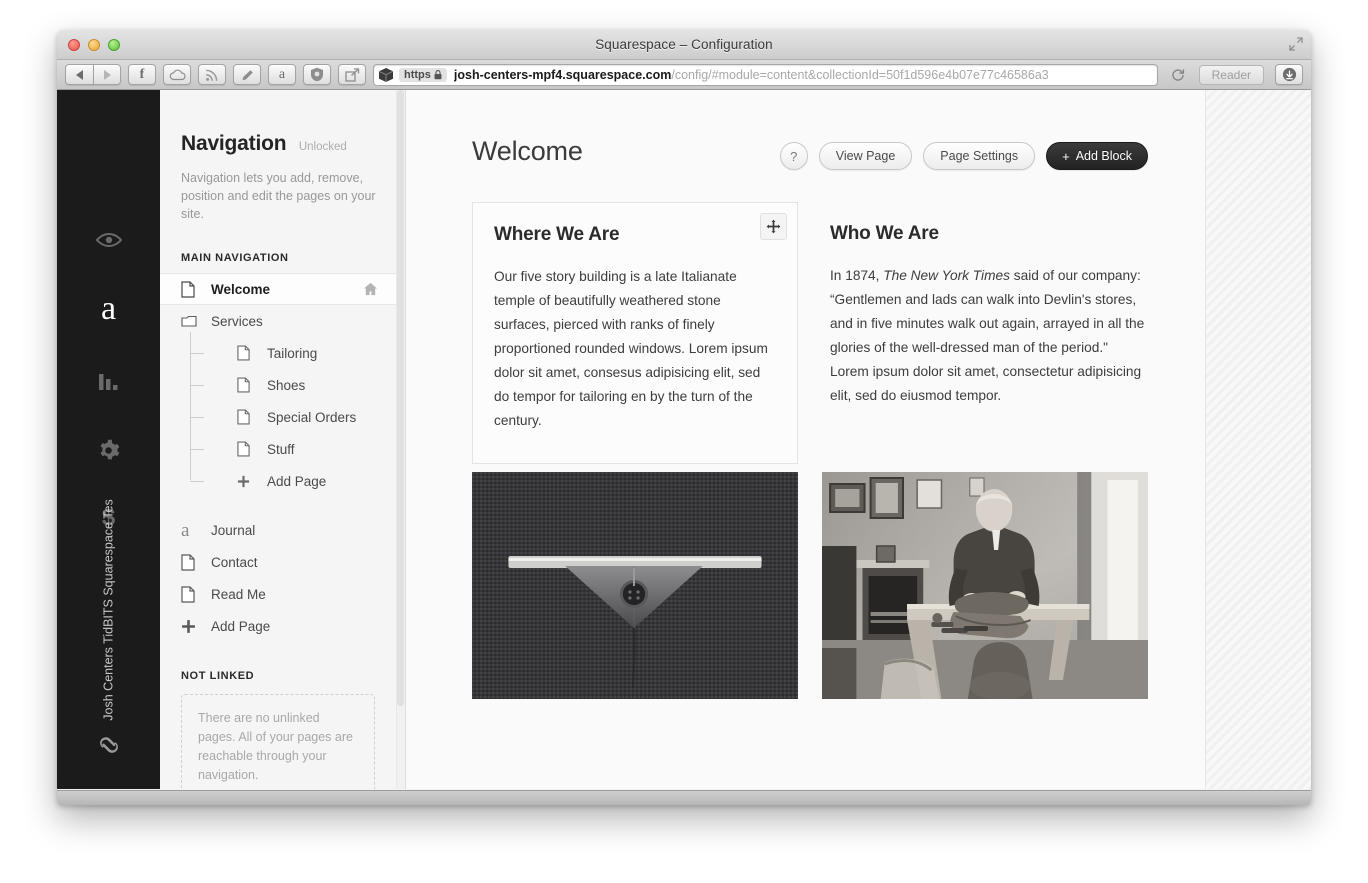  What do you see at coordinates (234, 143) in the screenshot?
I see `navigation-heading: Navigation` at bounding box center [234, 143].